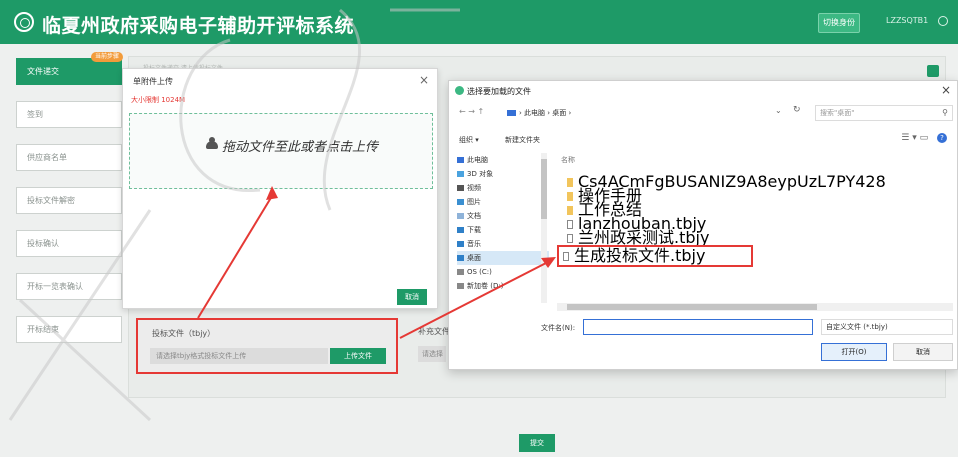  I want to click on tree-label: 下载, so click(474, 230).